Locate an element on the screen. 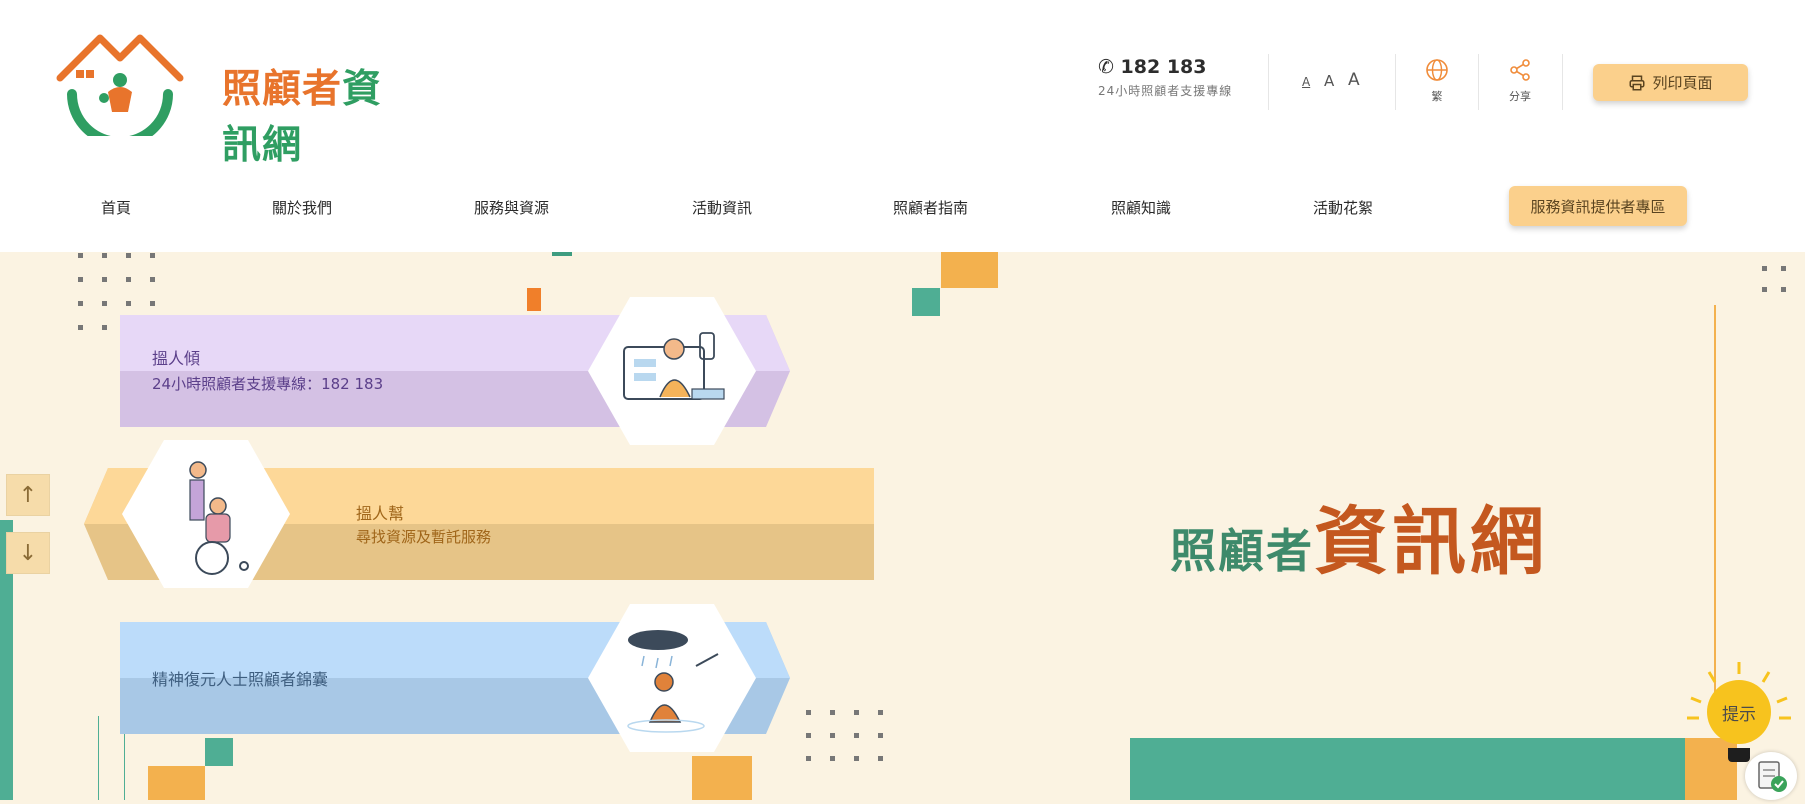 The width and height of the screenshot is (1805, 804). print-button: 列印頁面 is located at coordinates (1670, 82).